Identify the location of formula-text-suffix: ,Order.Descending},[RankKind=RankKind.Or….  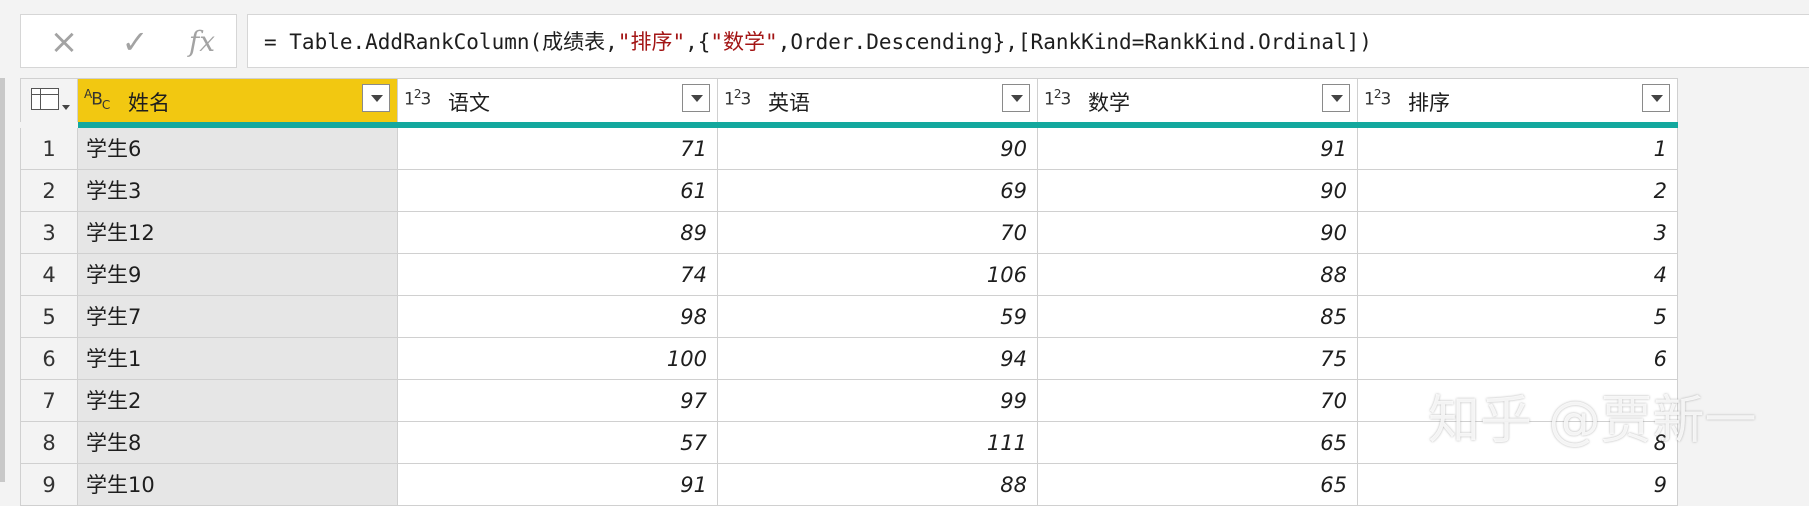
(1074, 42).